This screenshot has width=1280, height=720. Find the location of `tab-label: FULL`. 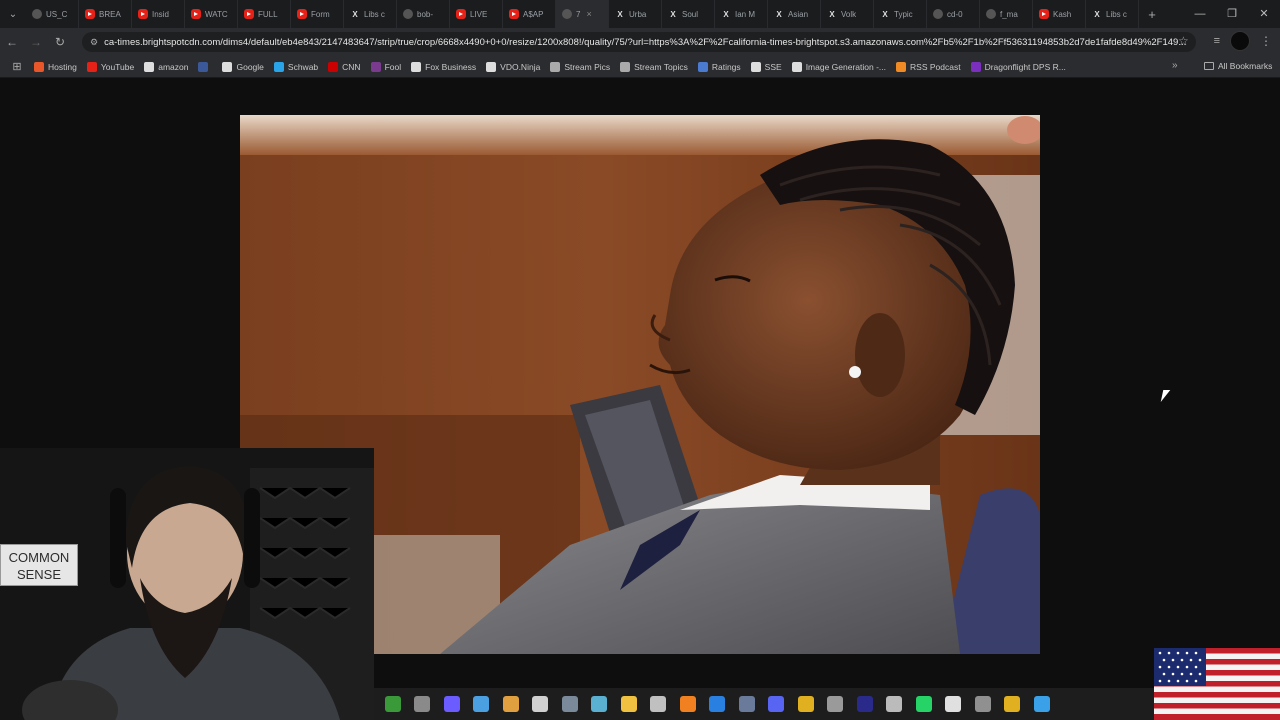

tab-label: FULL is located at coordinates (268, 14).